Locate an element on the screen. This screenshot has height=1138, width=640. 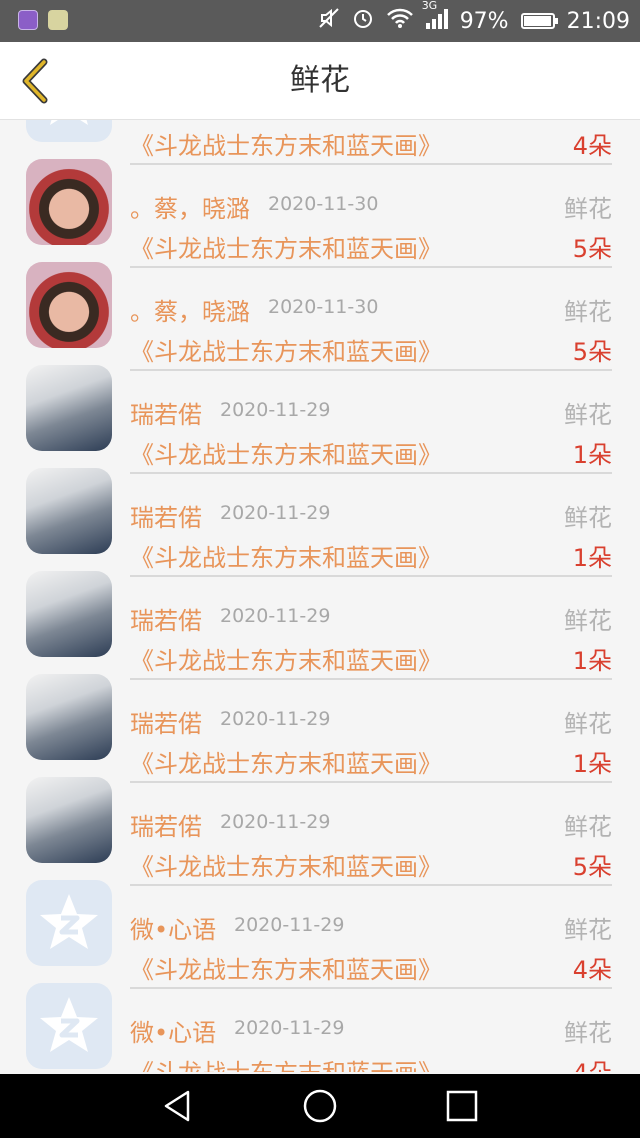
network-type: 3G is located at coordinates (429, 6).